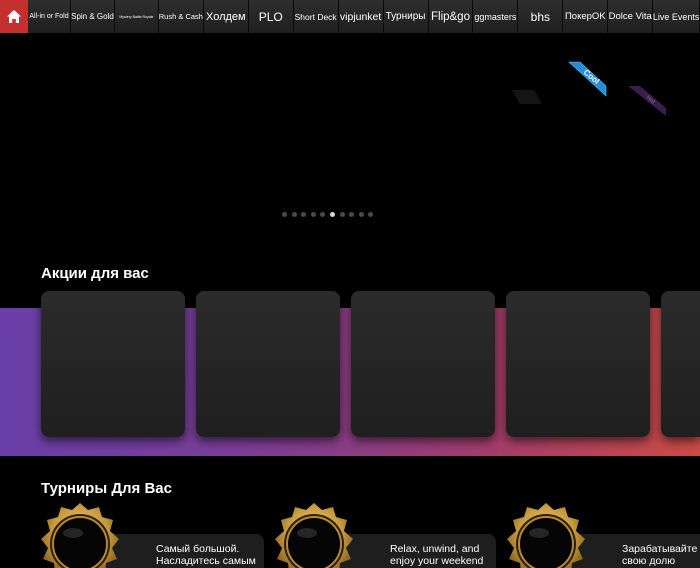 The width and height of the screenshot is (700, 568). Describe the element at coordinates (49, 16) in the screenshot. I see `tab-all-in-or-fold: All-in or Fold` at that location.